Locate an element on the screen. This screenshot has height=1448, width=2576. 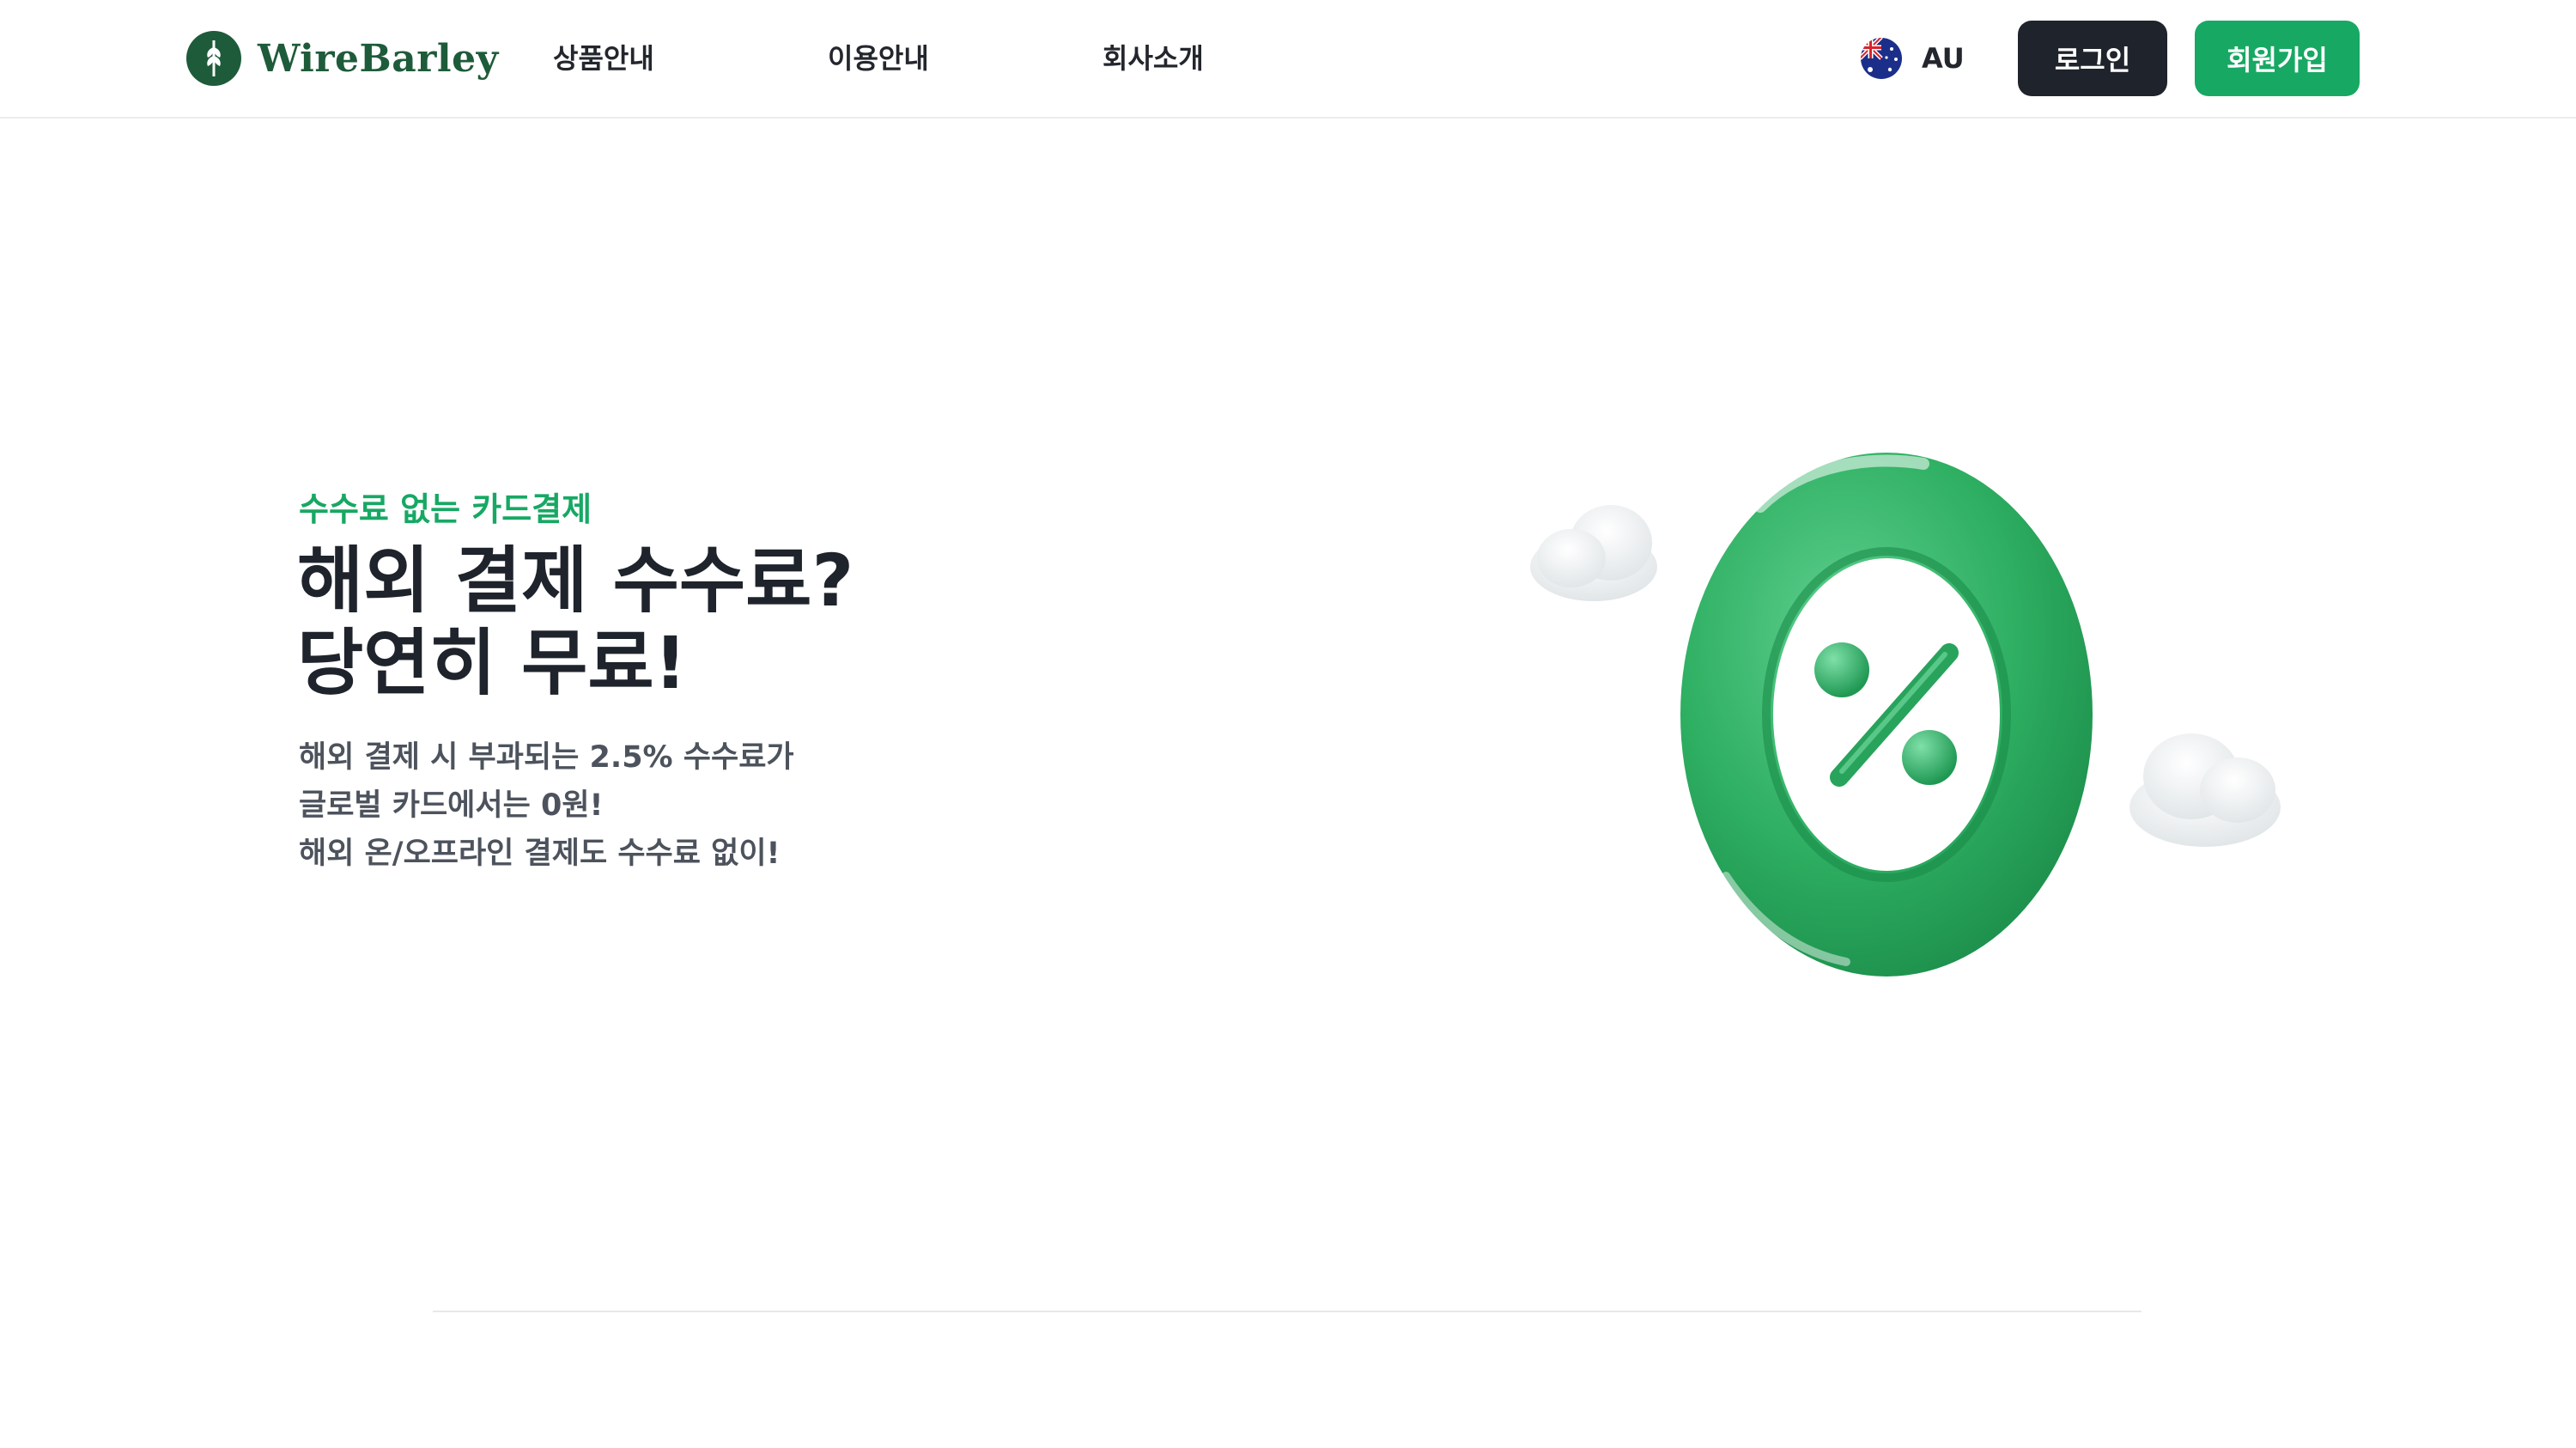
cloud-right-icon is located at coordinates (2205, 790).